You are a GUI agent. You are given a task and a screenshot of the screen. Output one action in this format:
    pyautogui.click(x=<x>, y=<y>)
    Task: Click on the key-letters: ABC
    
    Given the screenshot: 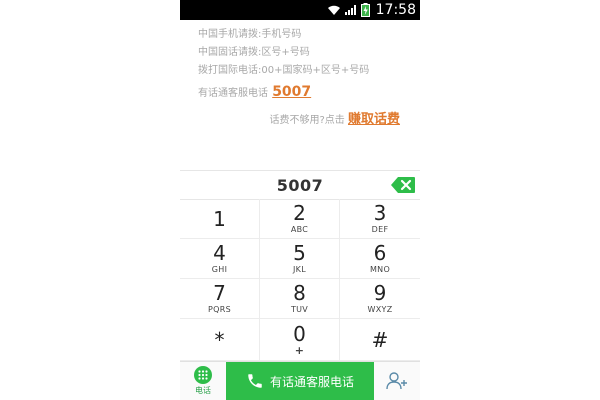 What is the action you would take?
    pyautogui.click(x=299, y=229)
    